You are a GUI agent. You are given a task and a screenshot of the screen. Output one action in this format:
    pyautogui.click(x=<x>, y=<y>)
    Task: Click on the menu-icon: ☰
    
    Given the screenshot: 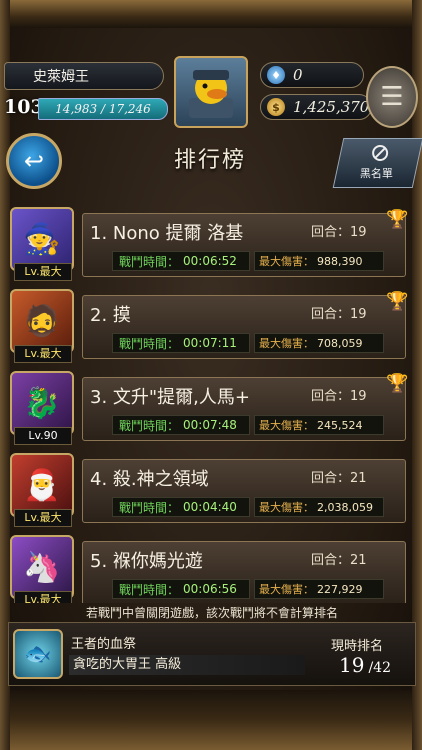 What is the action you would take?
    pyautogui.click(x=392, y=97)
    